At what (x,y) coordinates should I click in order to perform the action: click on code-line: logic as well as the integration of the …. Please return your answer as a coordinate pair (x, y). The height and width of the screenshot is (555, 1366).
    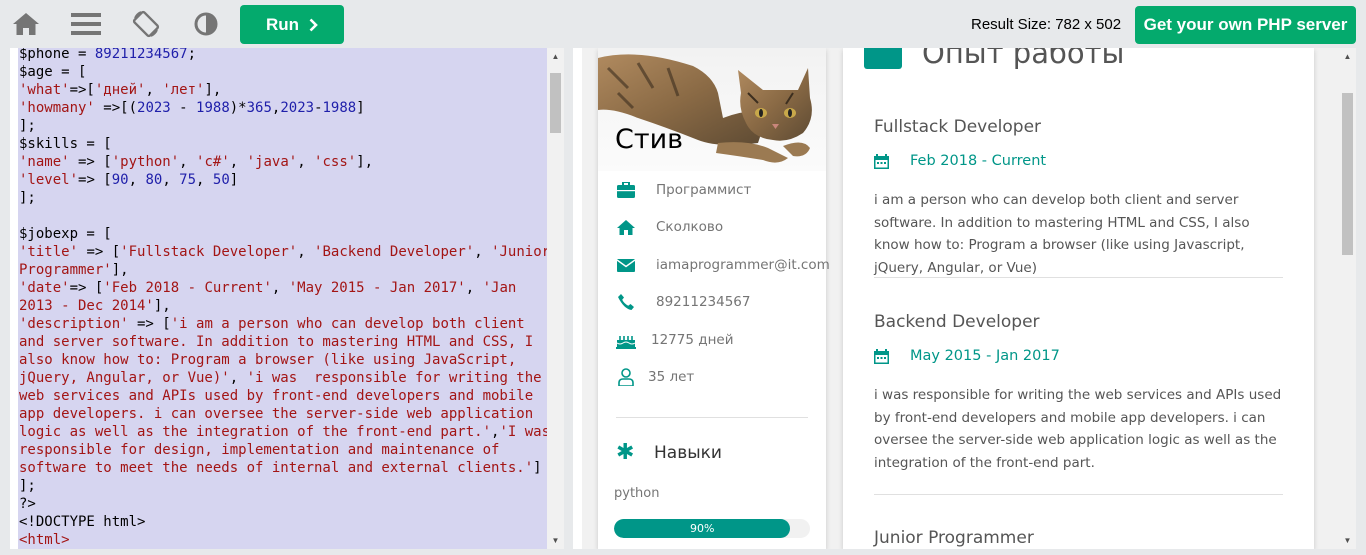
    Looking at the image, I should click on (283, 432).